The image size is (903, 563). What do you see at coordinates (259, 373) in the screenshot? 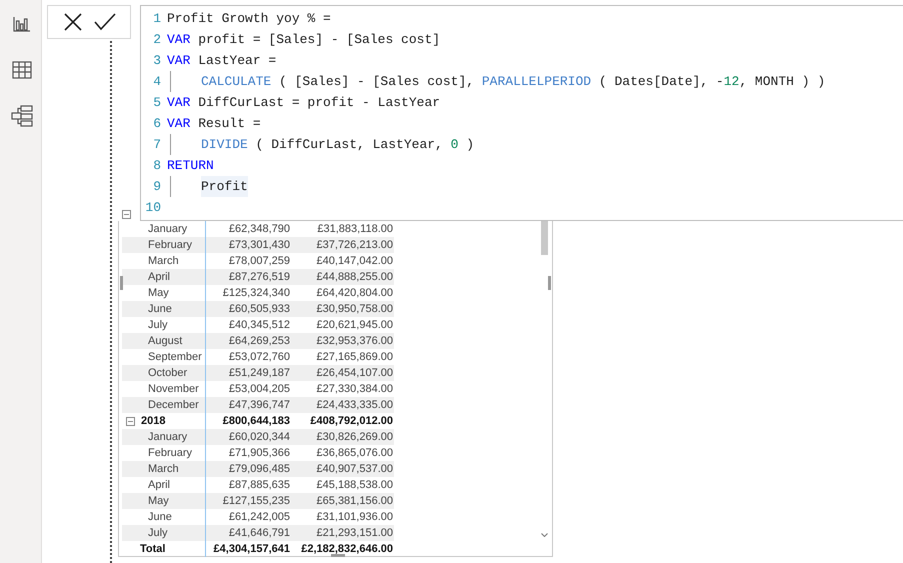
I see `table-cell: £51,249,187` at bounding box center [259, 373].